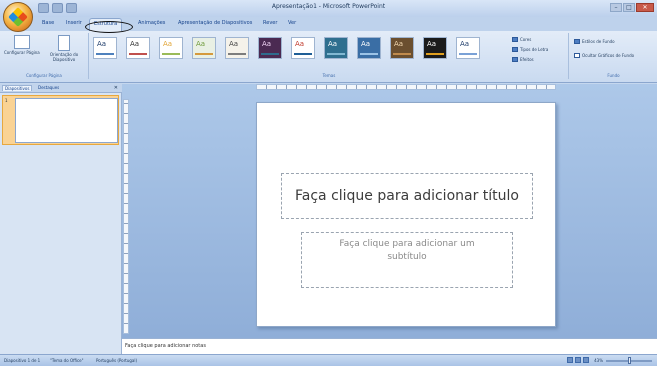 This screenshot has width=657, height=366. I want to click on pane-tabs: Diapositivos Destaques ✕, so click(61, 88).